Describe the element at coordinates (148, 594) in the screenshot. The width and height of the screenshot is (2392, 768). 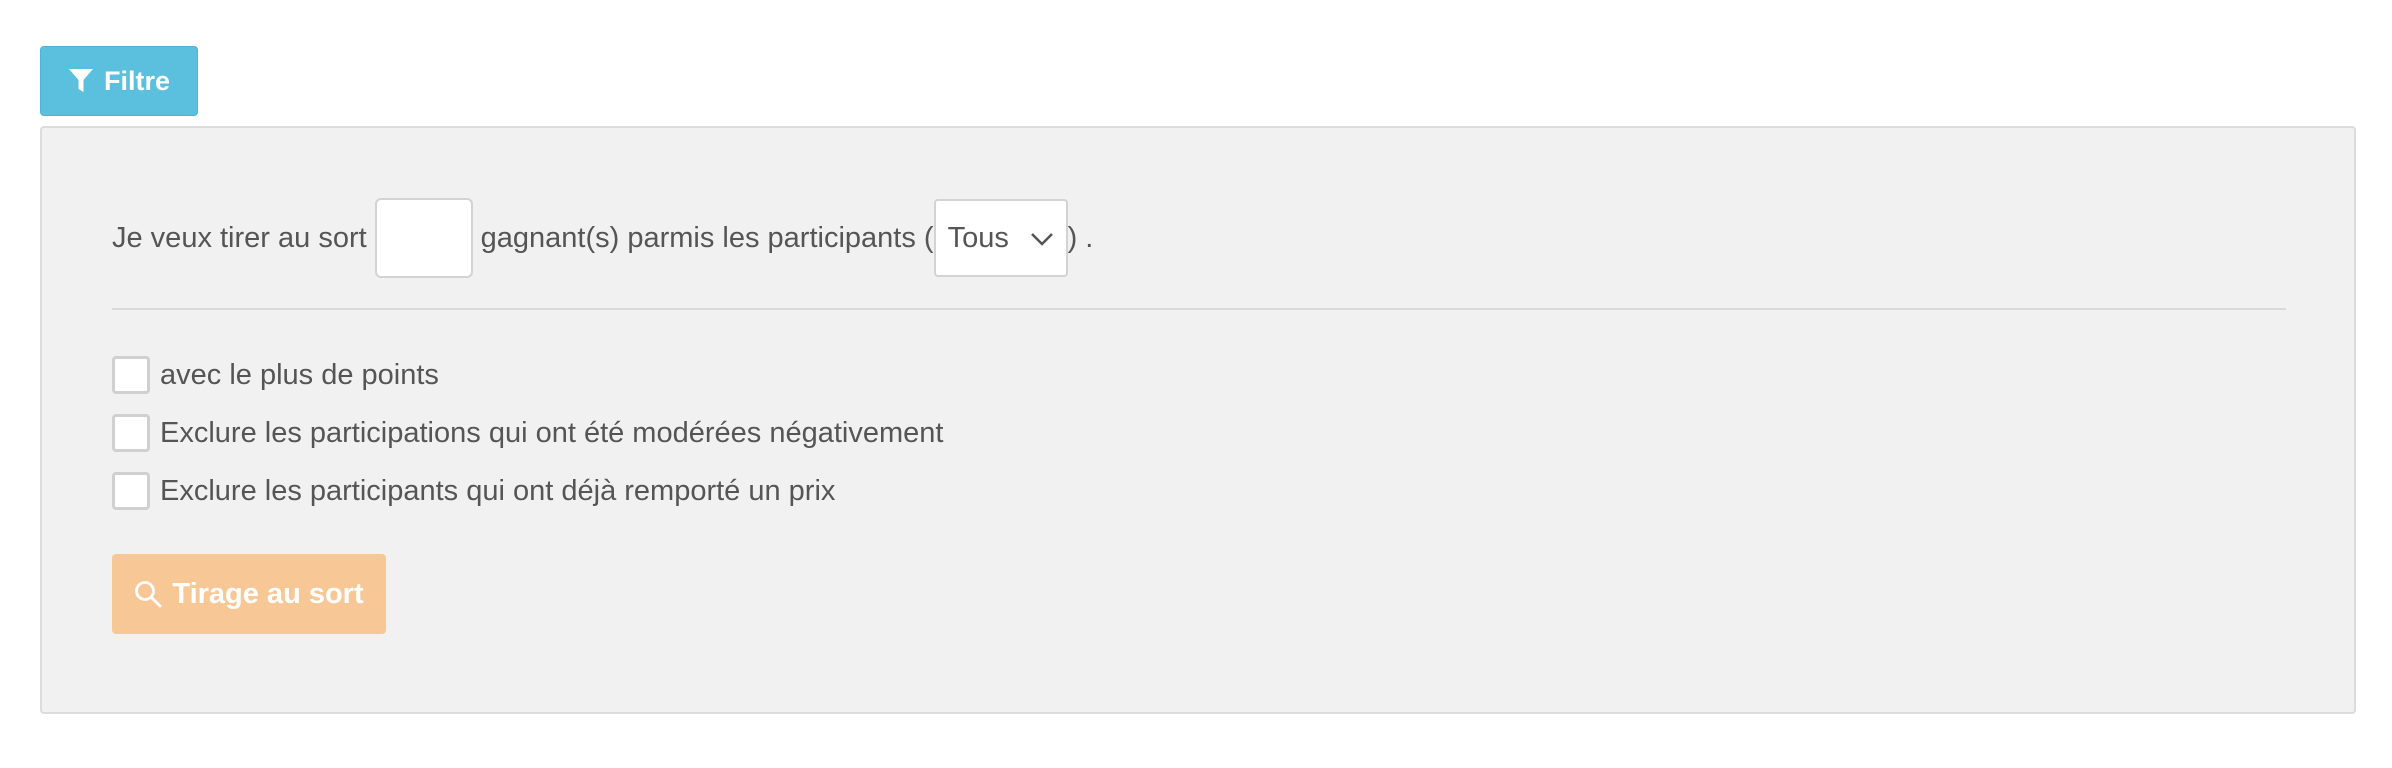
I see `search-icon` at that location.